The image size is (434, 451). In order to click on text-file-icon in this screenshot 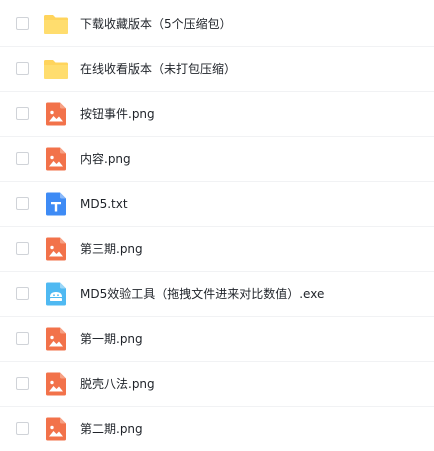, I will do `click(56, 204)`.